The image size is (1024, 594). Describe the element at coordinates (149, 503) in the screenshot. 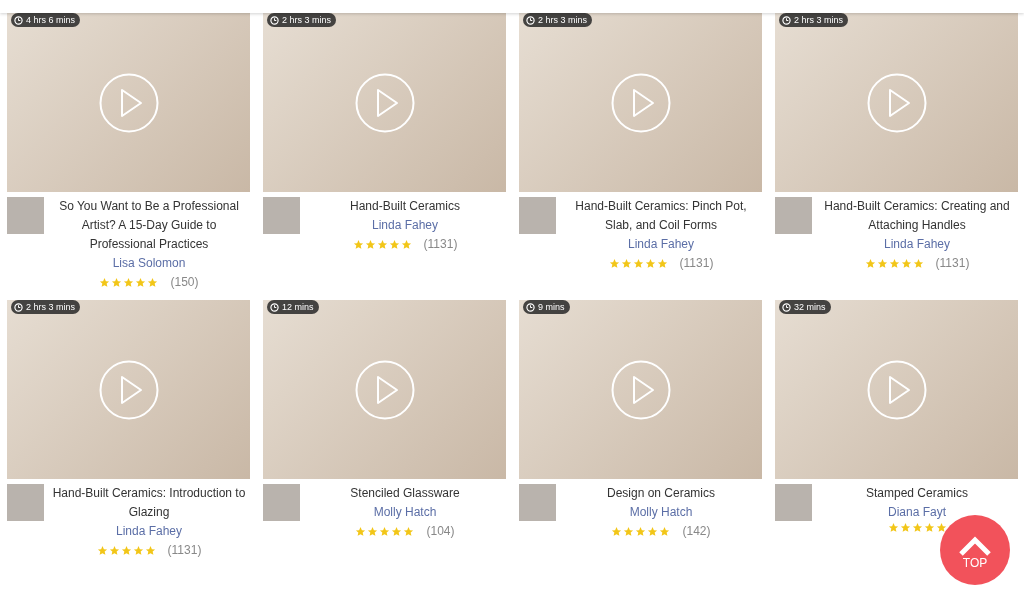

I see `course-title: Hand-Built Ceramics: Introduction to Glazing` at that location.